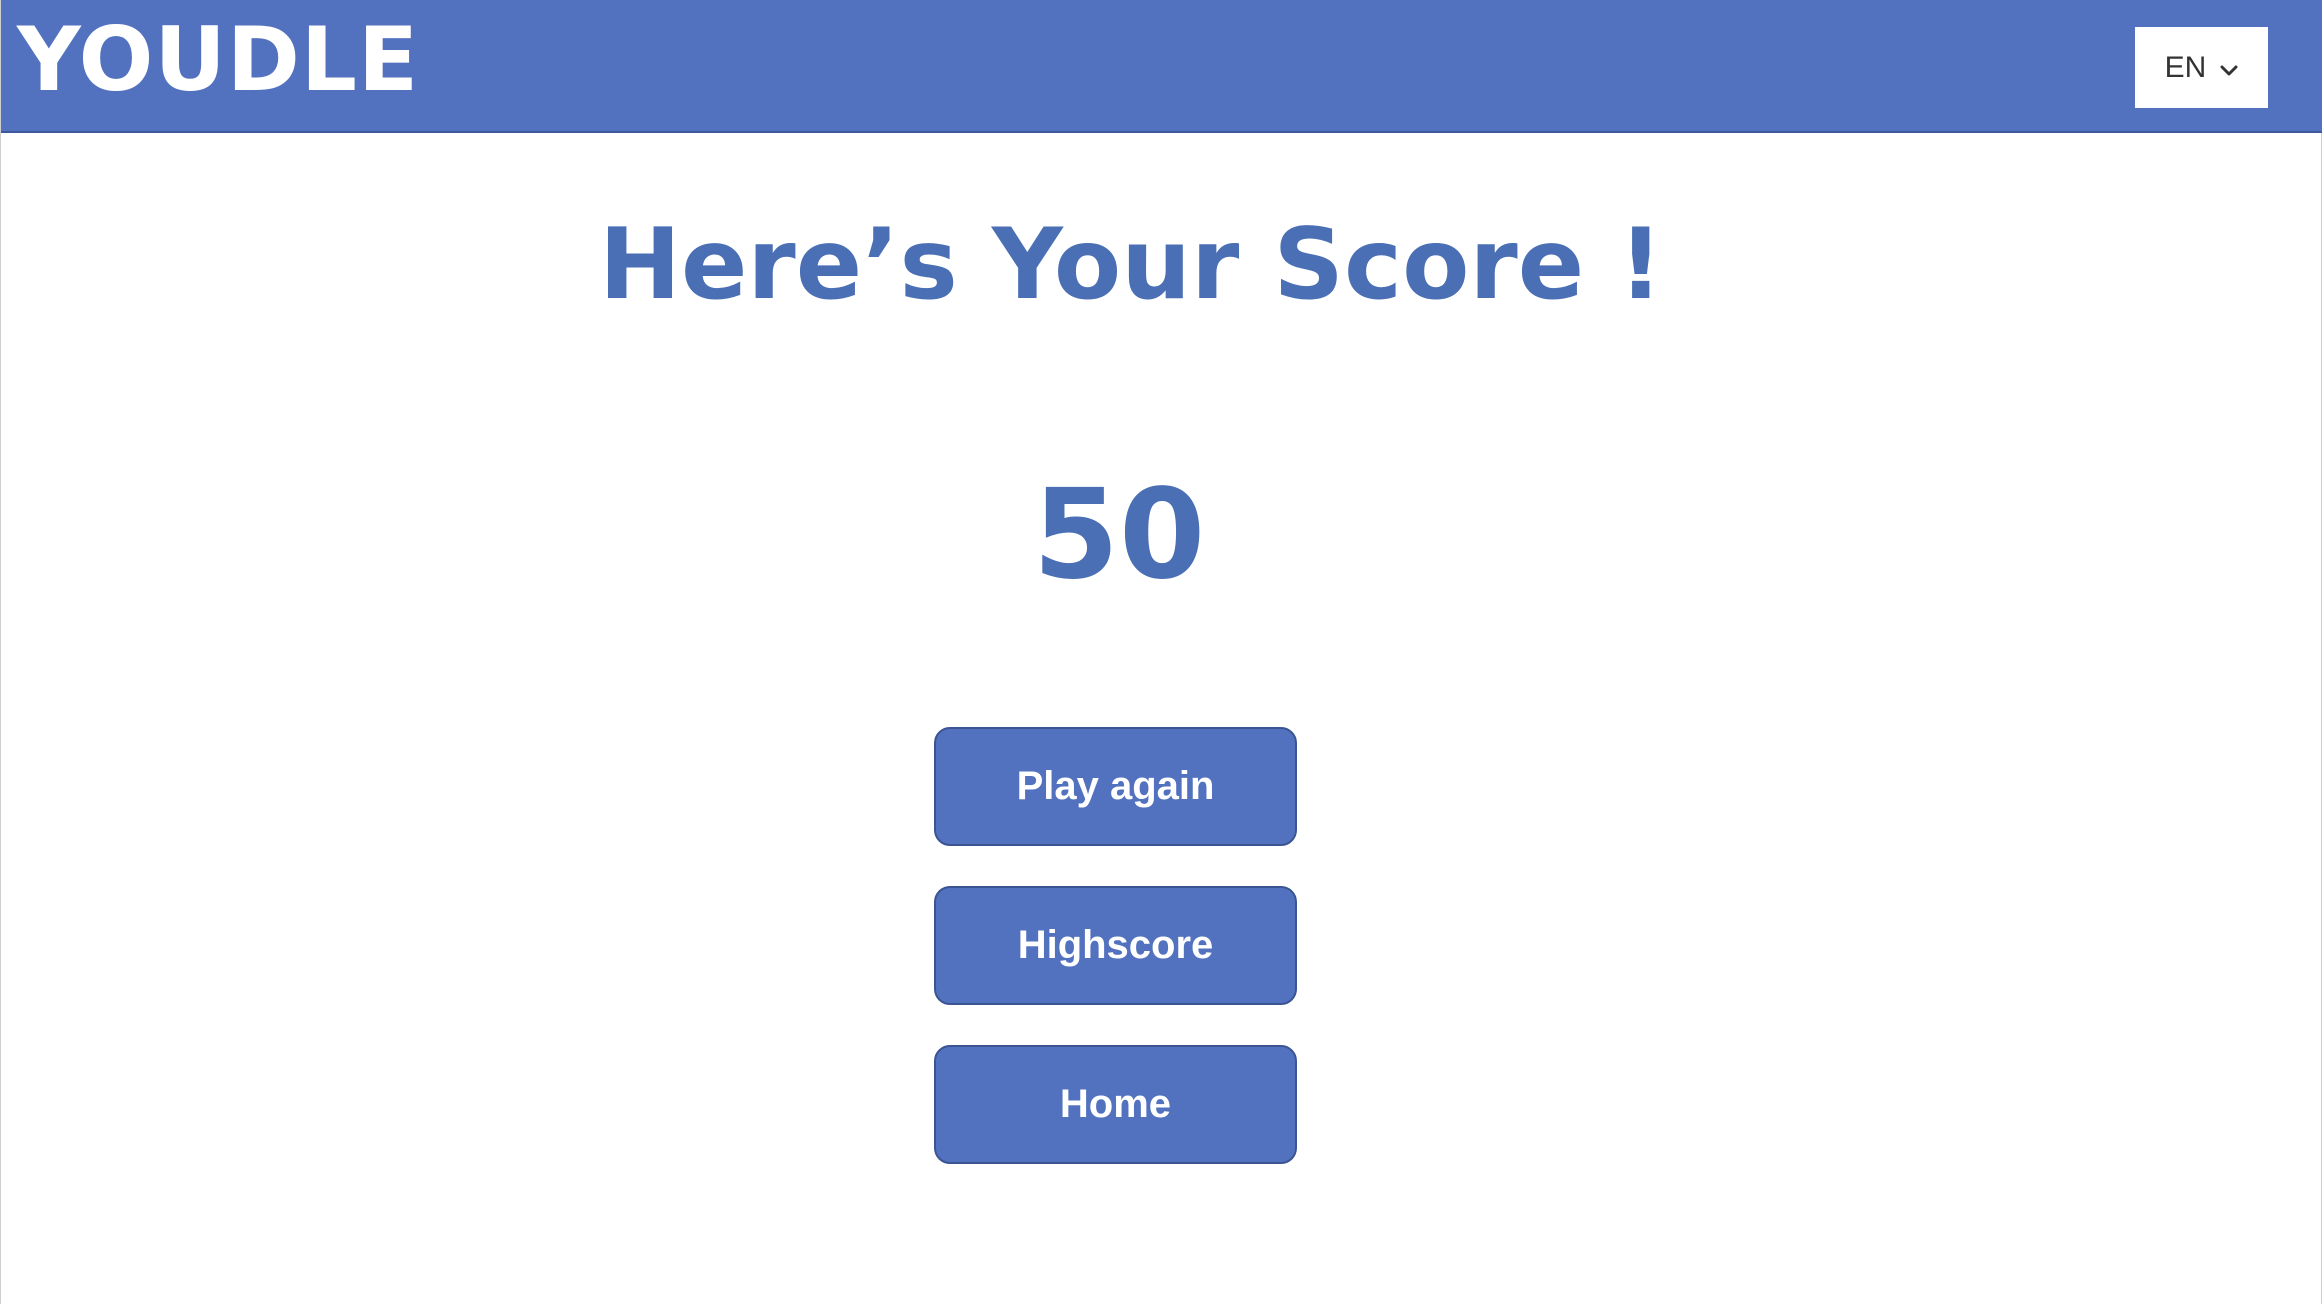  Describe the element at coordinates (1115, 786) in the screenshot. I see `play-again-button: Play again` at that location.